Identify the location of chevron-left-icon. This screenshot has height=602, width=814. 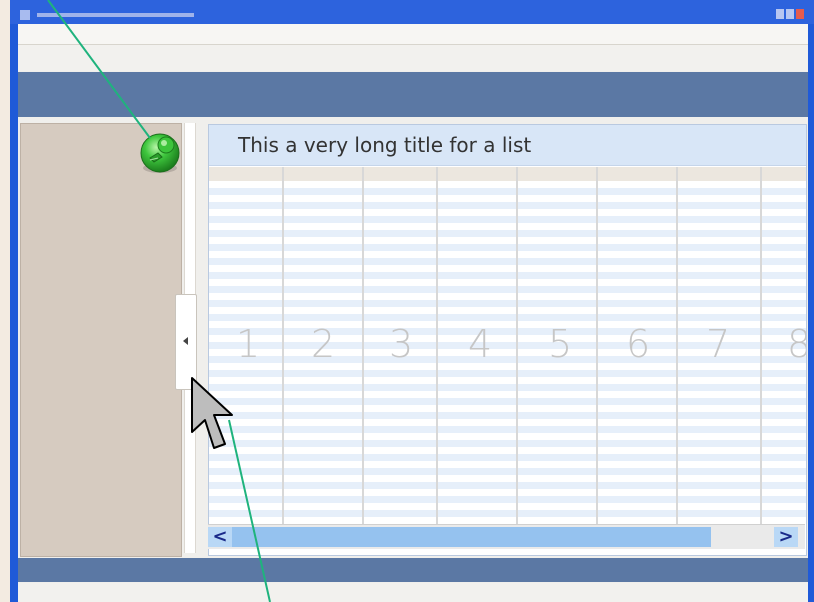
(185, 341).